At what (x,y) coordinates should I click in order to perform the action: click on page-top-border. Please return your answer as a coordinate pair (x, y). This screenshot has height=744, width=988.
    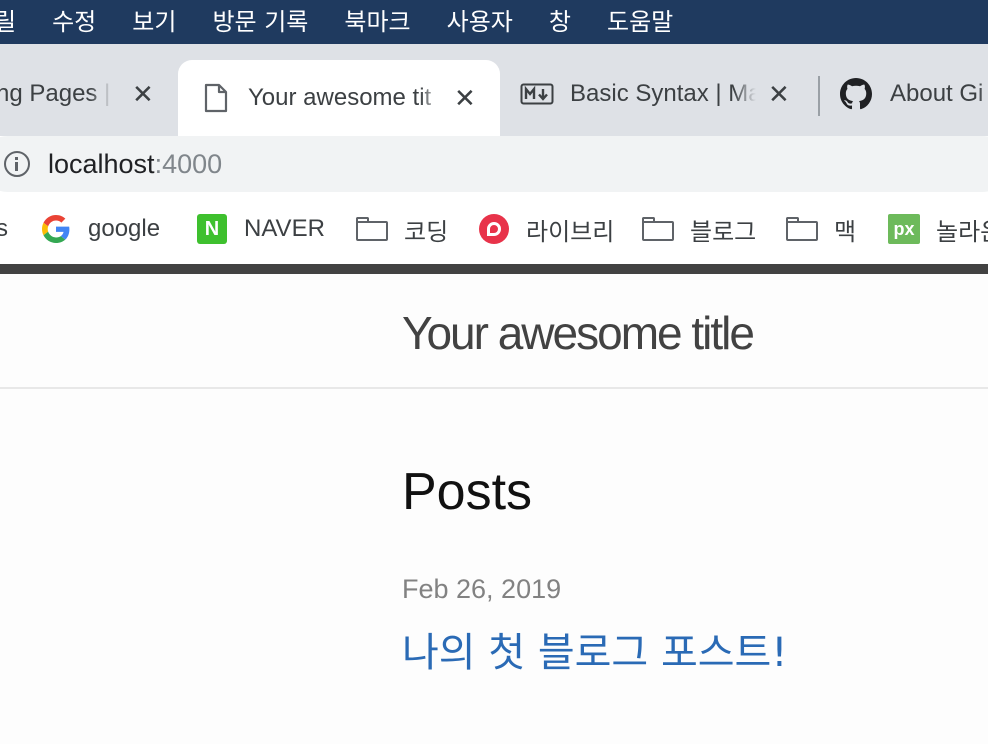
    Looking at the image, I should click on (494, 269).